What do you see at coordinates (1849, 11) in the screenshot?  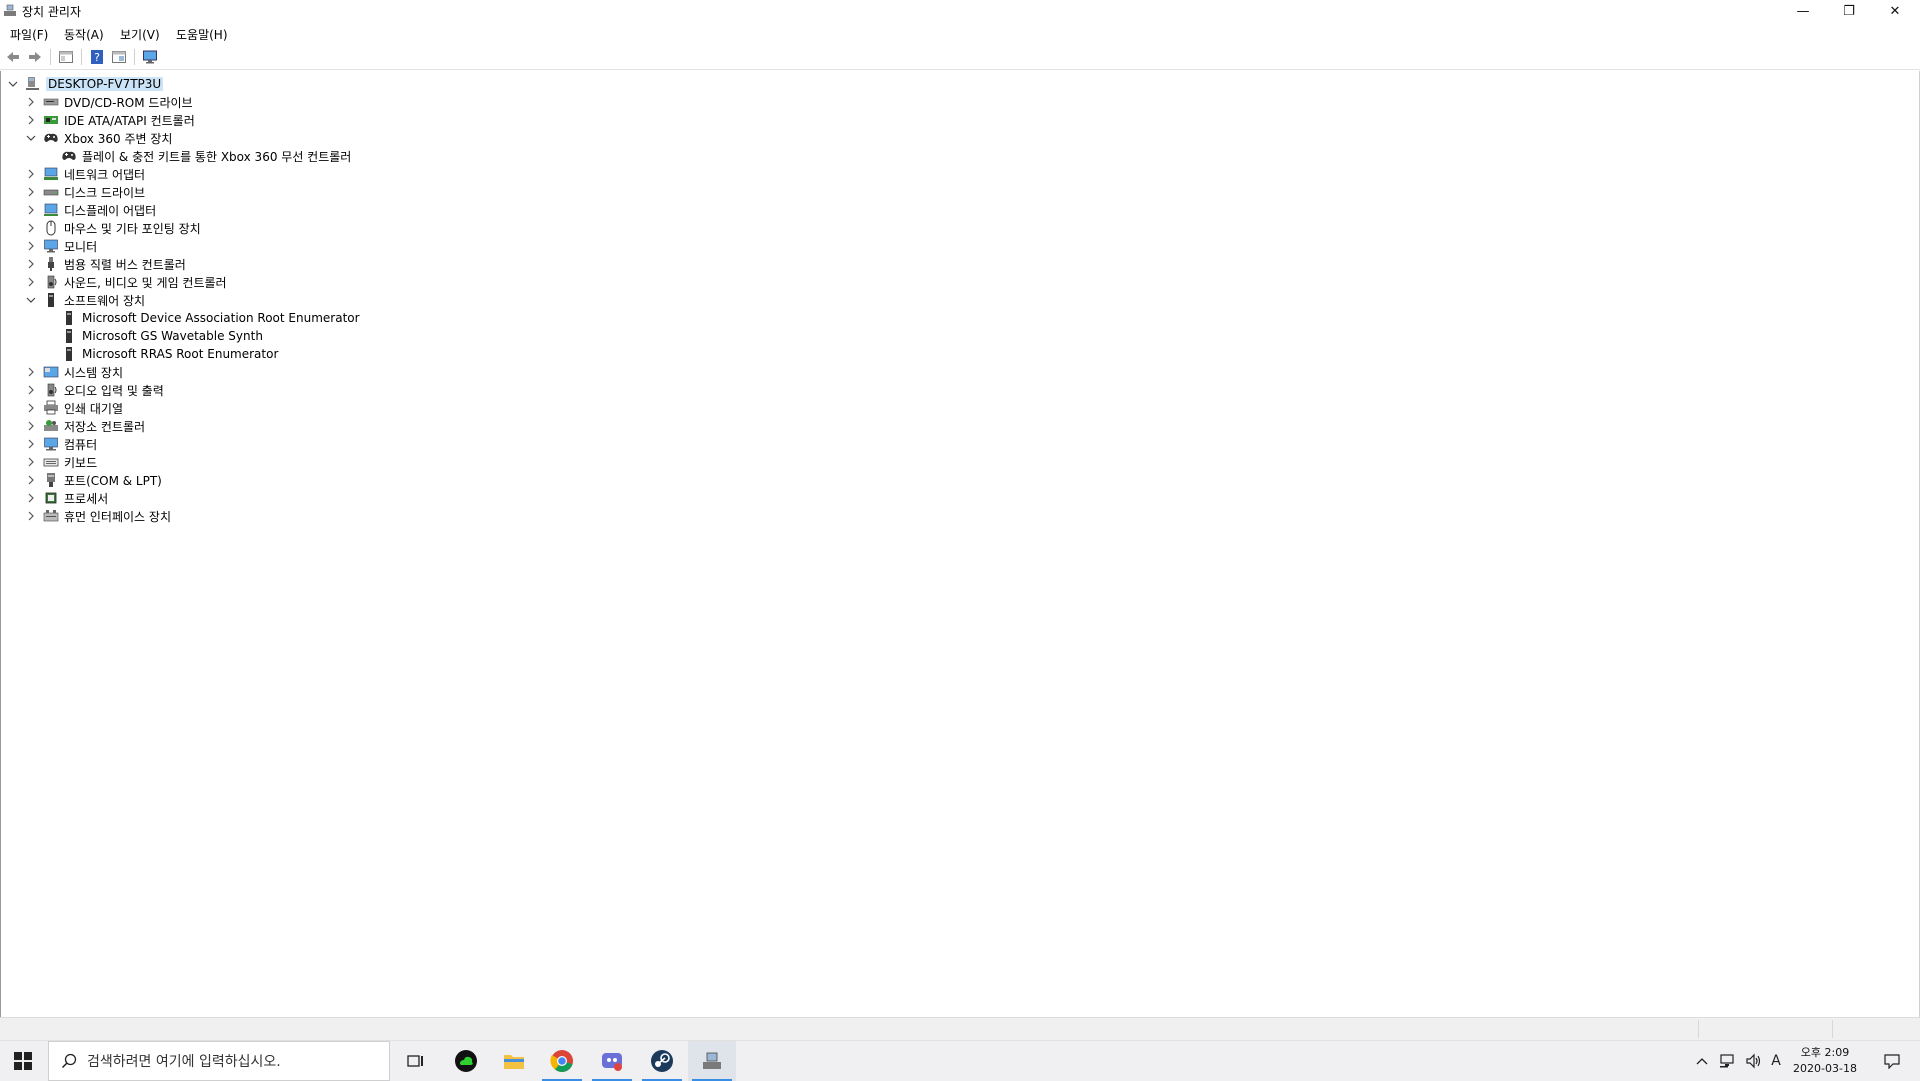 I see `restore-button: ❐` at bounding box center [1849, 11].